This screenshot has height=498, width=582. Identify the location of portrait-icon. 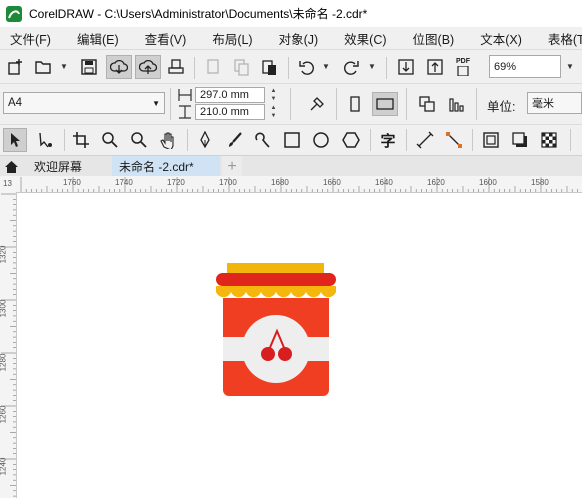
(355, 104).